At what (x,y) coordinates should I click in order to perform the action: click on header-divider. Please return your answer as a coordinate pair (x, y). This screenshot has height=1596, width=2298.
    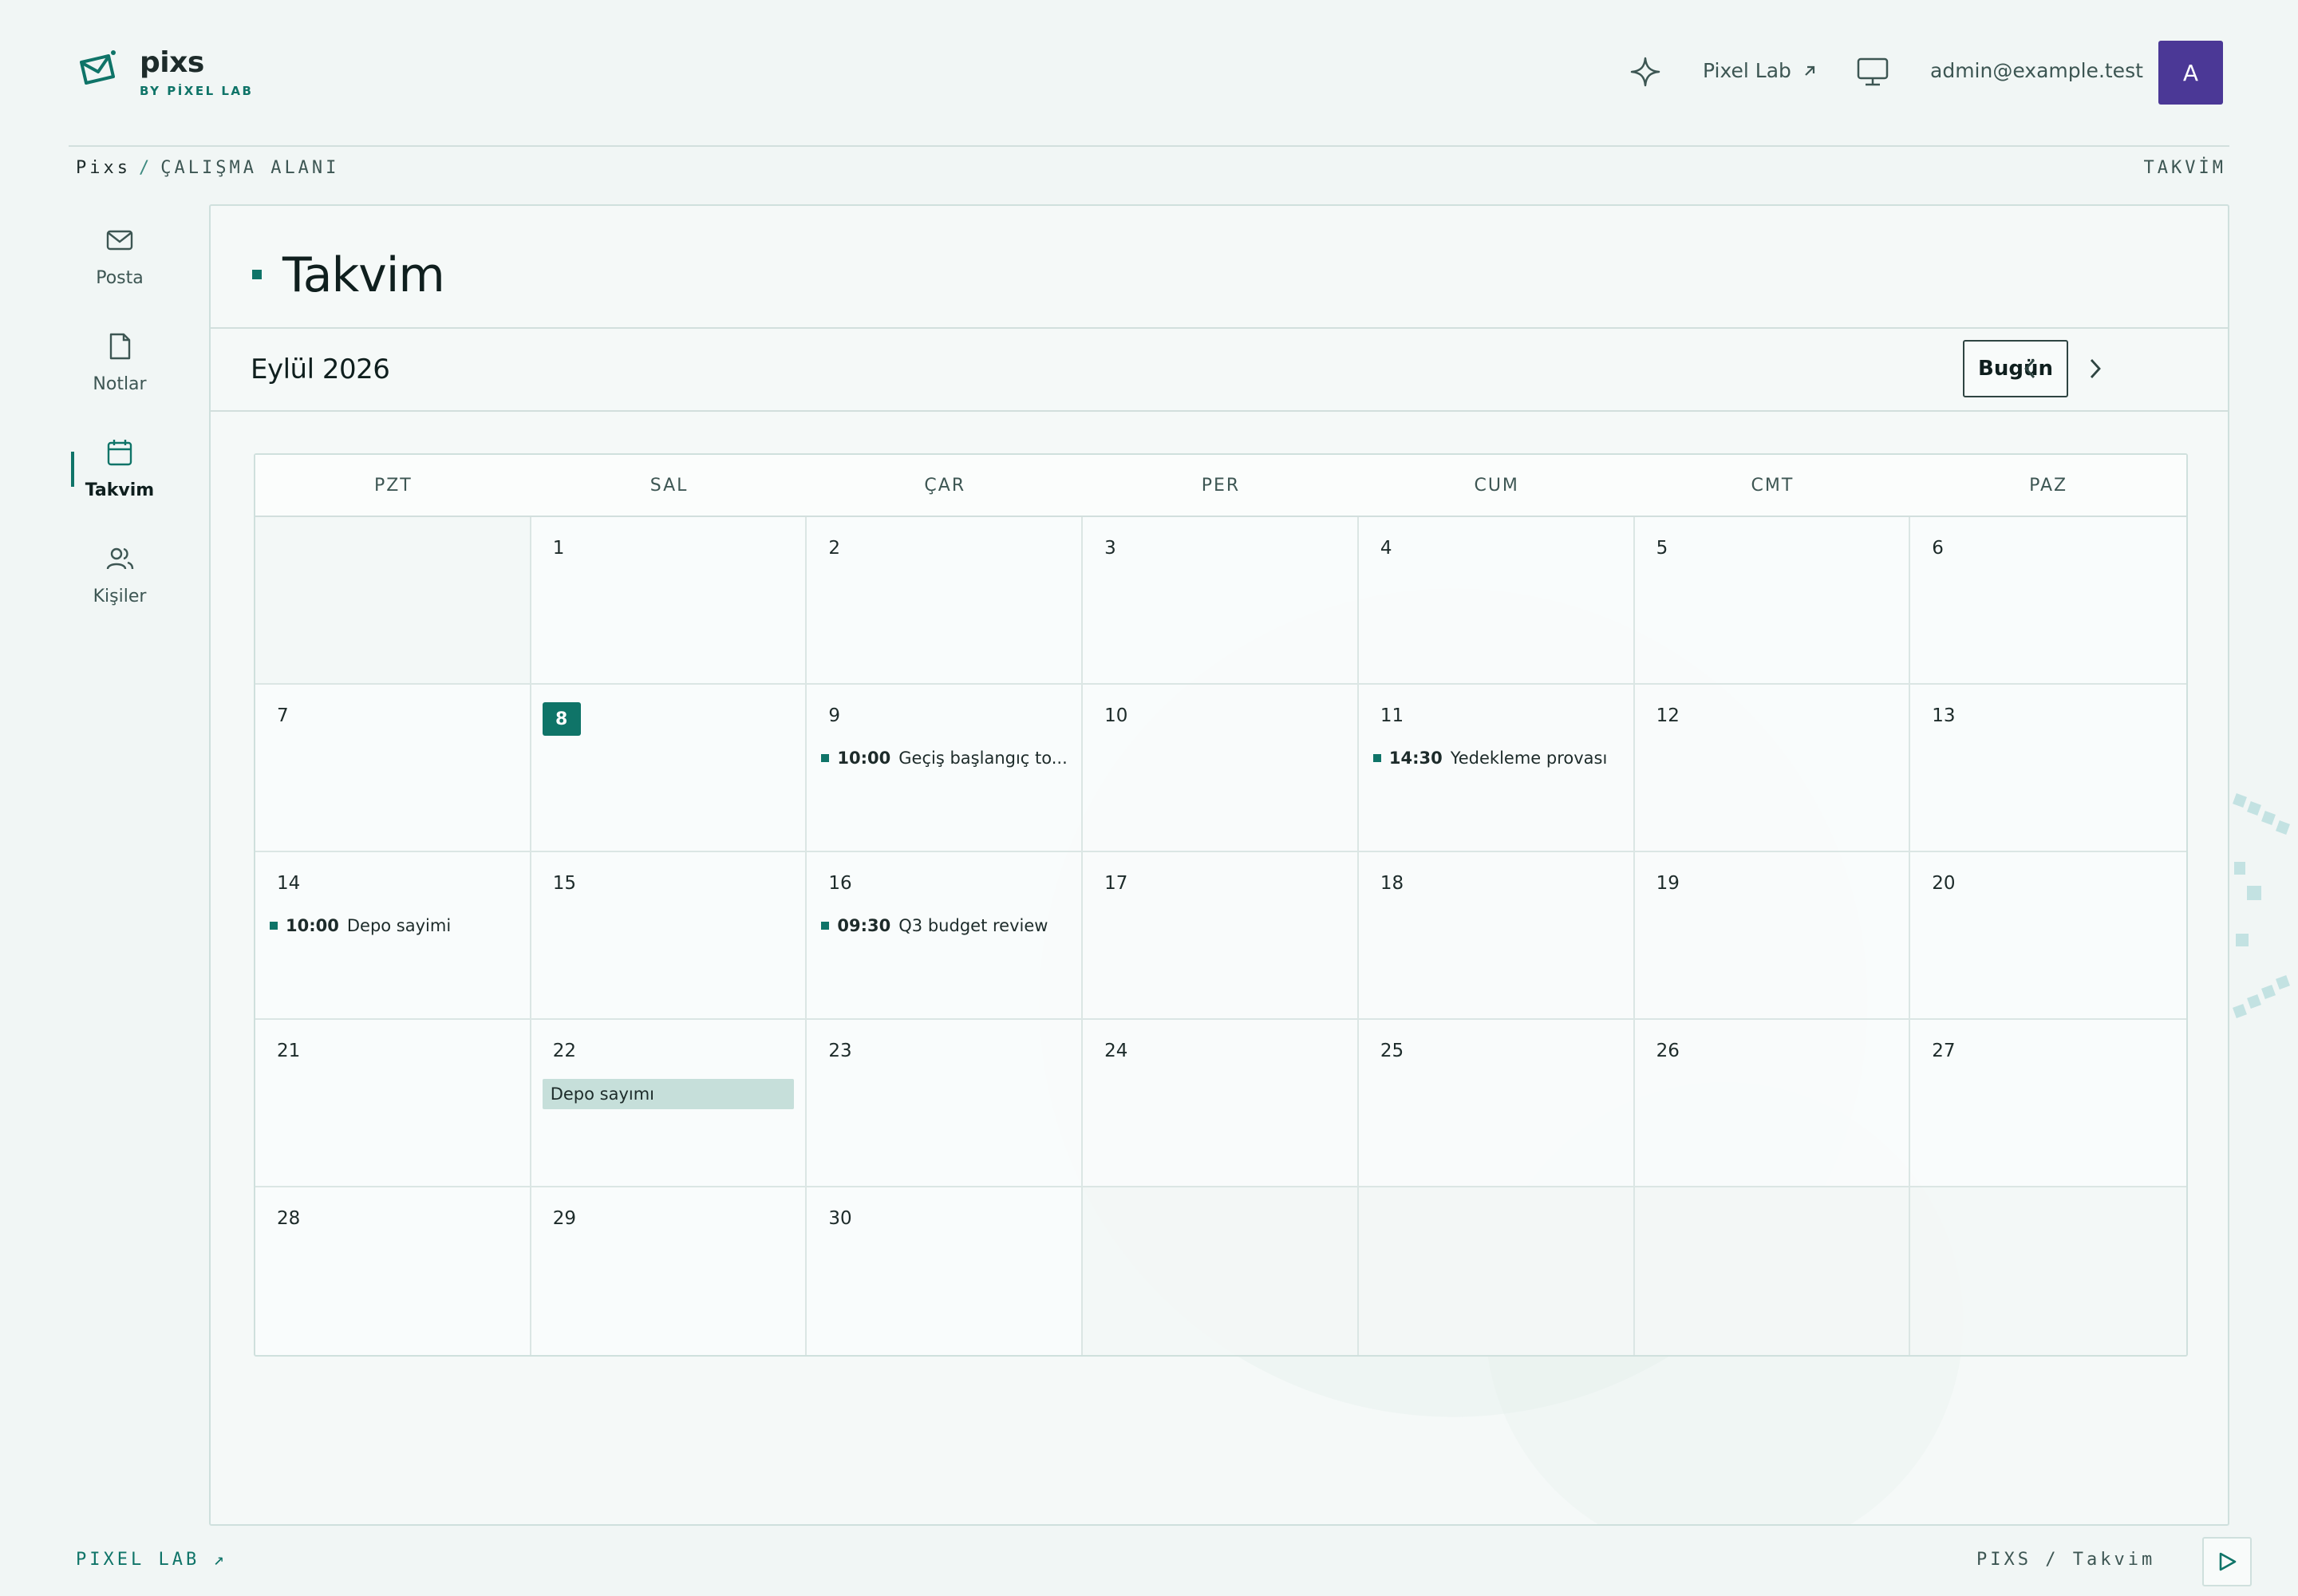
    Looking at the image, I should click on (1149, 146).